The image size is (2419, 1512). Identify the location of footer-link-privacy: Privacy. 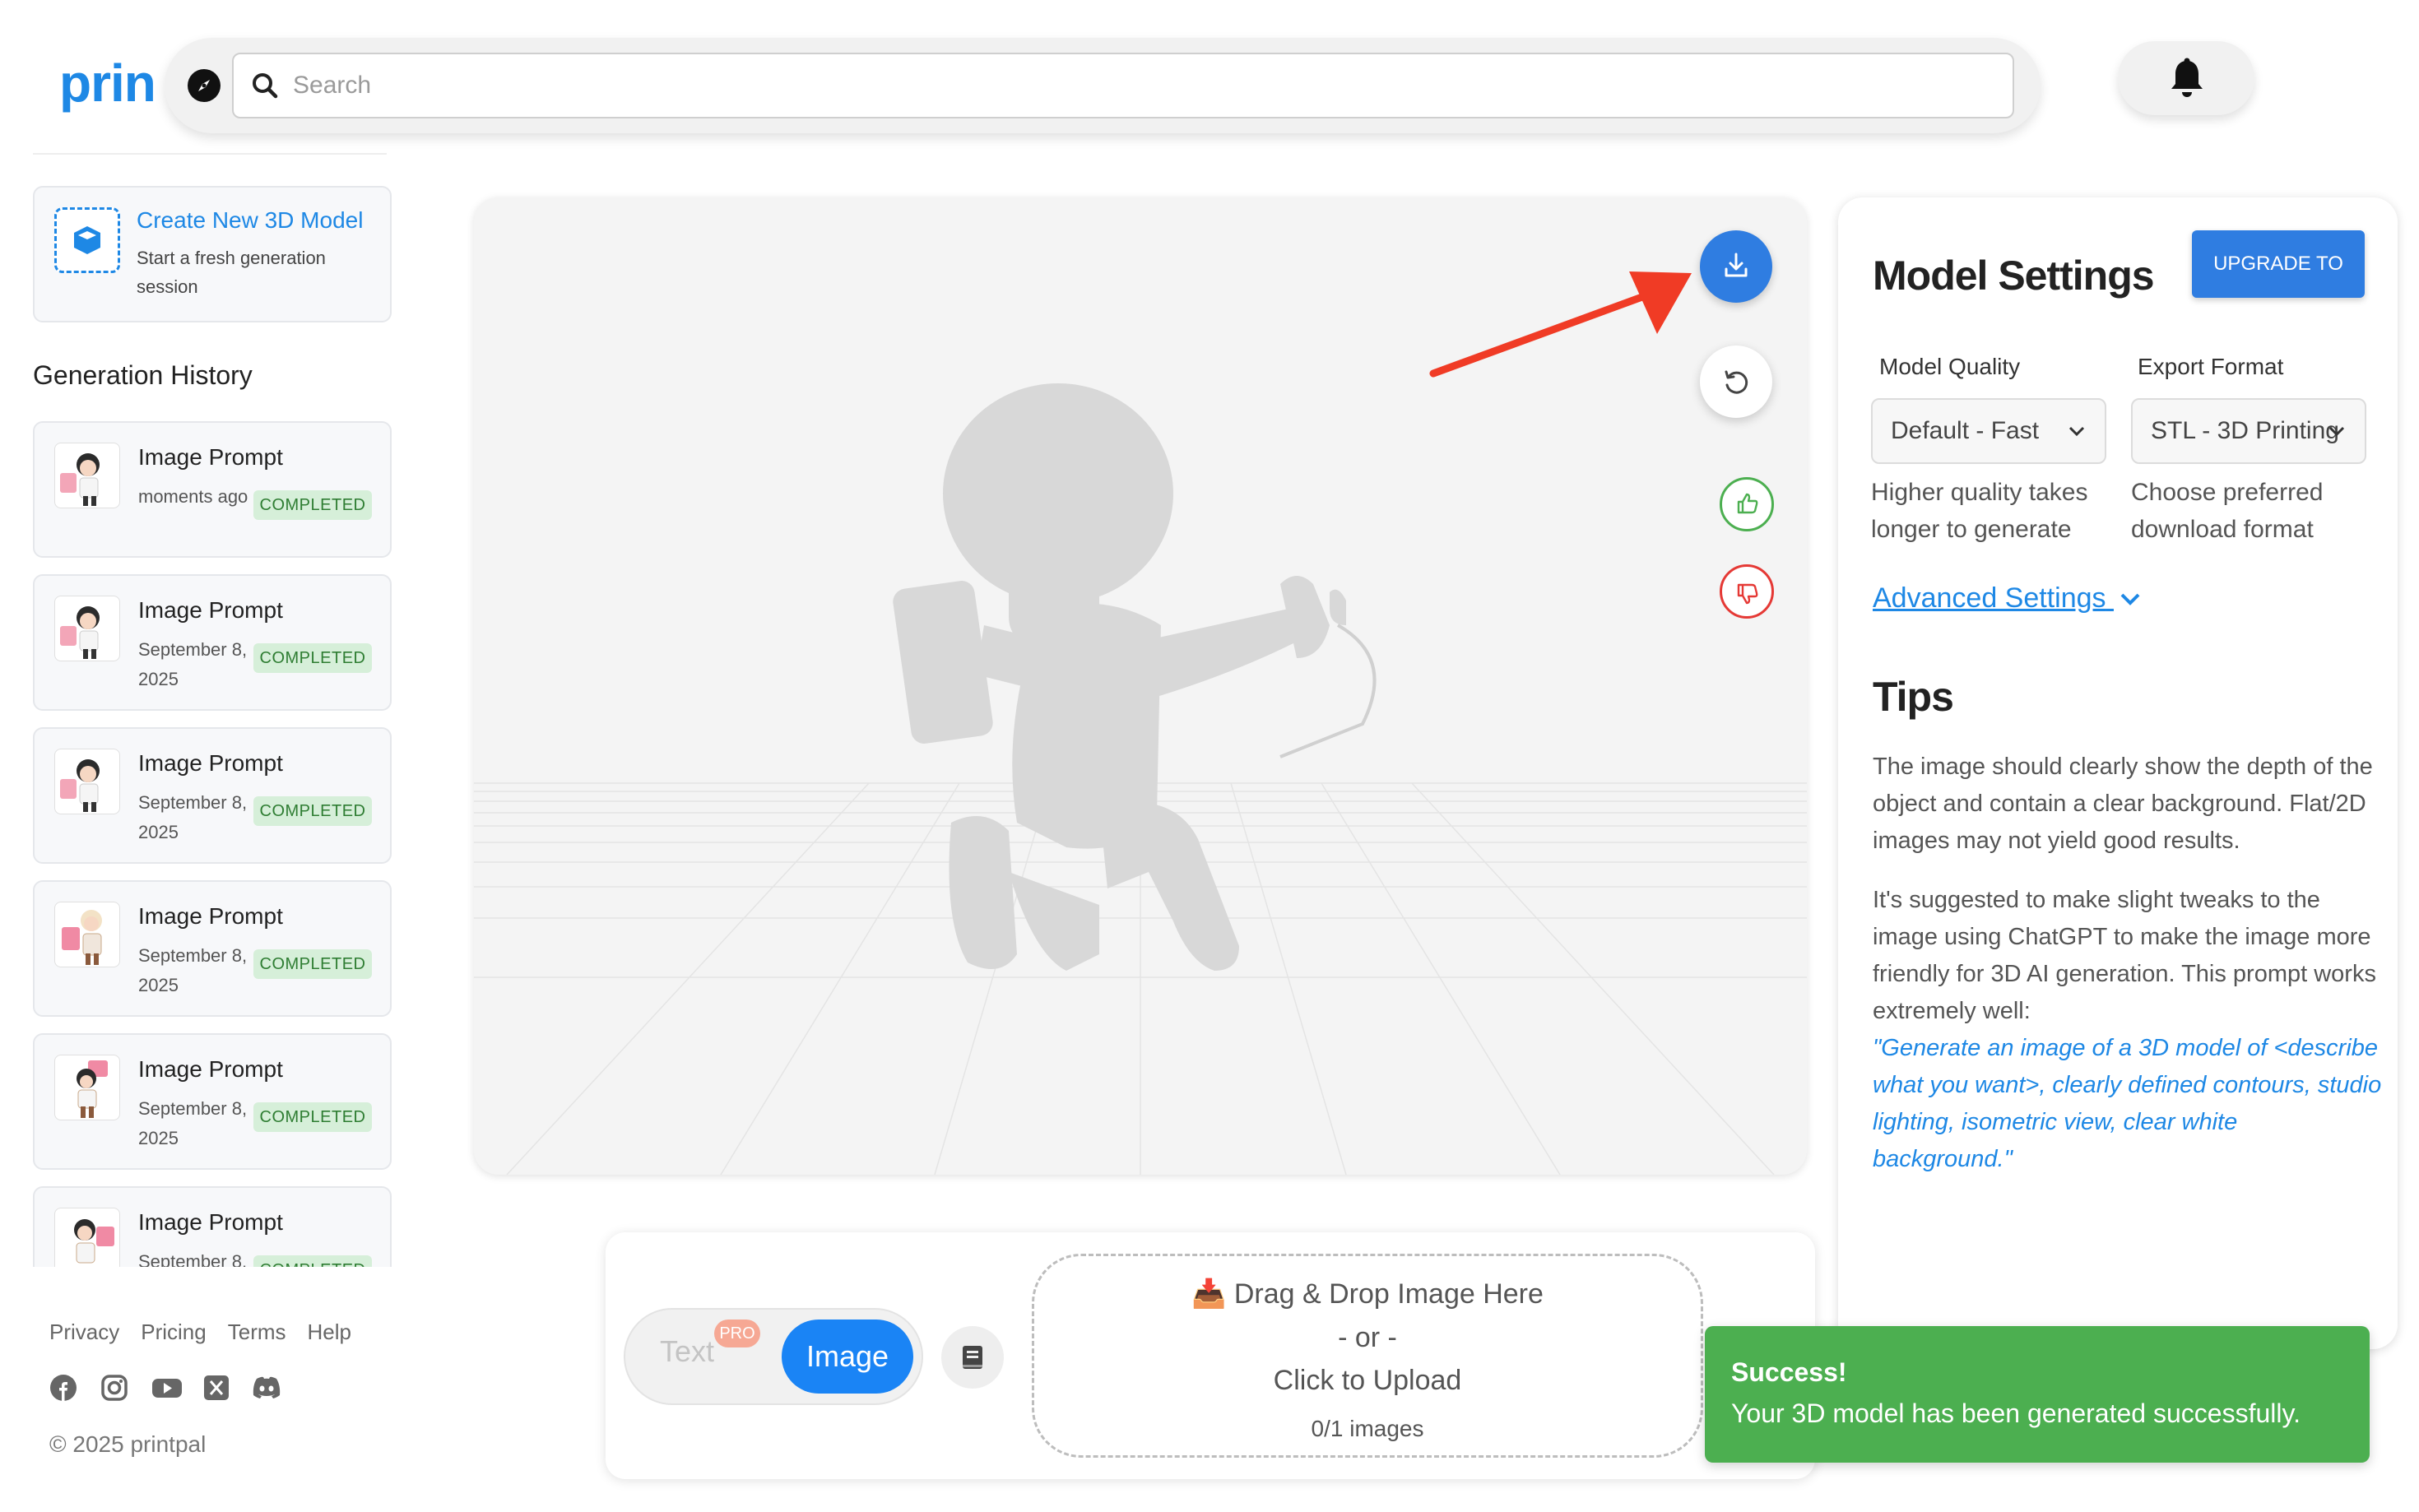
(84, 1332).